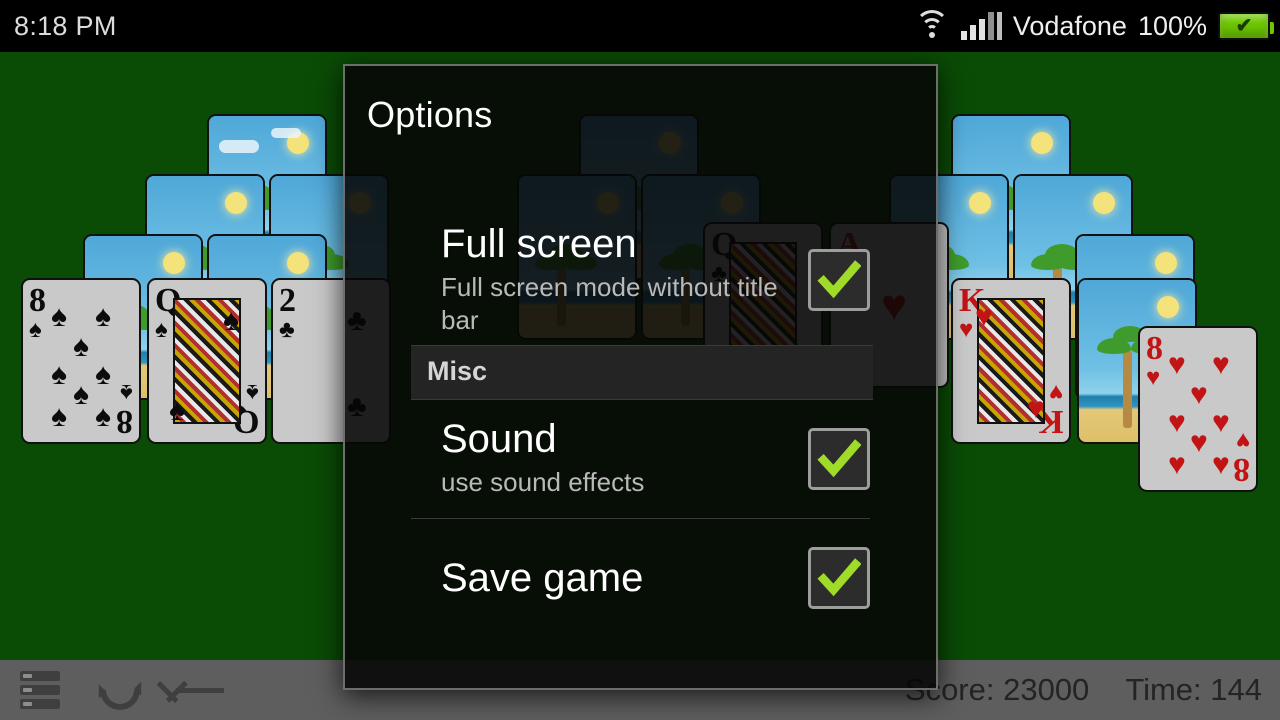 This screenshot has width=1280, height=720. I want to click on menu-icon, so click(40, 690).